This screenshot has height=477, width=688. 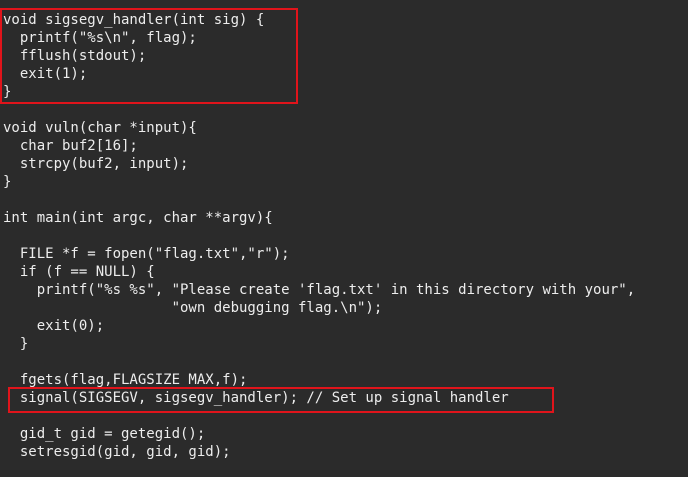 What do you see at coordinates (104, 434) in the screenshot?
I see `code-line-24: gid_t gid = getegid();` at bounding box center [104, 434].